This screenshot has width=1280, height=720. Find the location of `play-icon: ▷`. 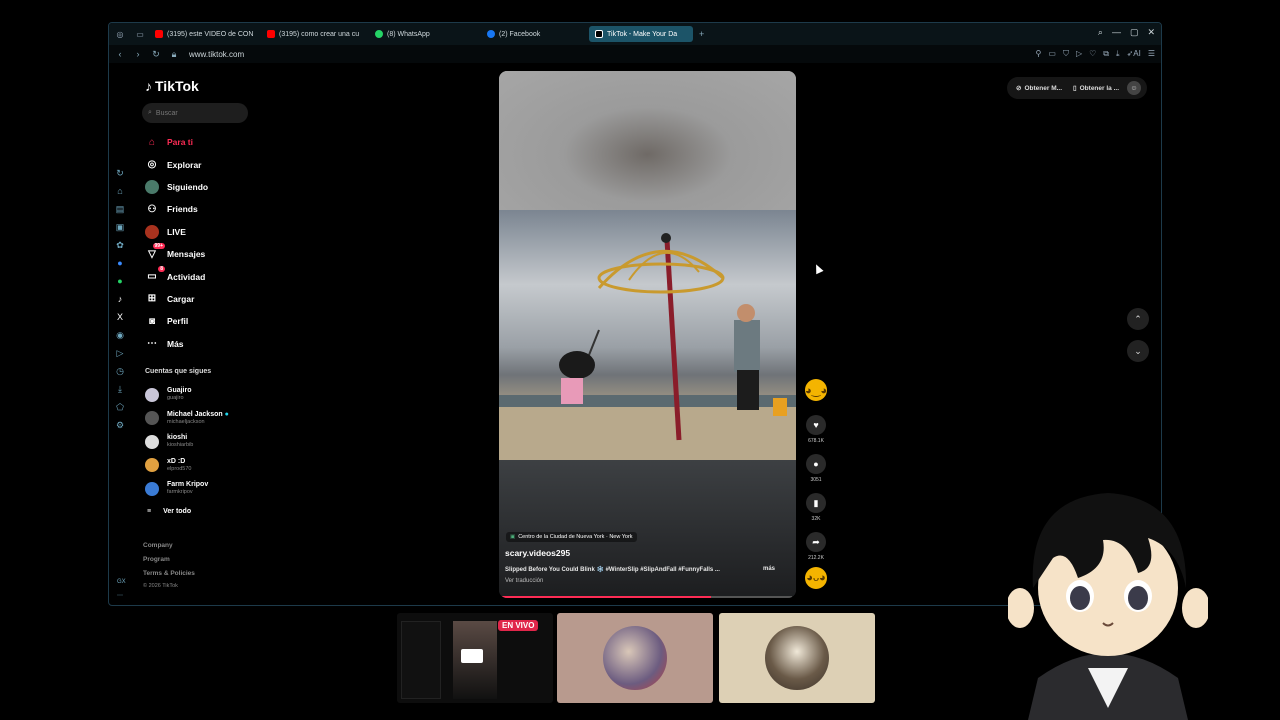

play-icon: ▷ is located at coordinates (1079, 54).